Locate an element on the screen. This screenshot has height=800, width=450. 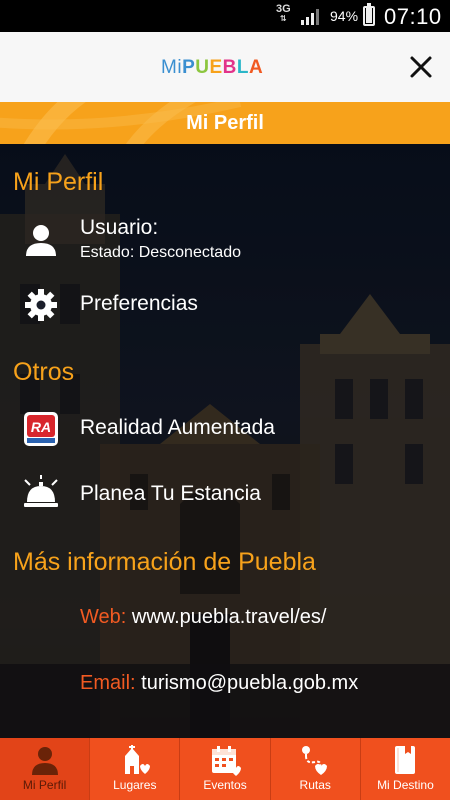
page-title: Mi Perfil is located at coordinates (225, 123).